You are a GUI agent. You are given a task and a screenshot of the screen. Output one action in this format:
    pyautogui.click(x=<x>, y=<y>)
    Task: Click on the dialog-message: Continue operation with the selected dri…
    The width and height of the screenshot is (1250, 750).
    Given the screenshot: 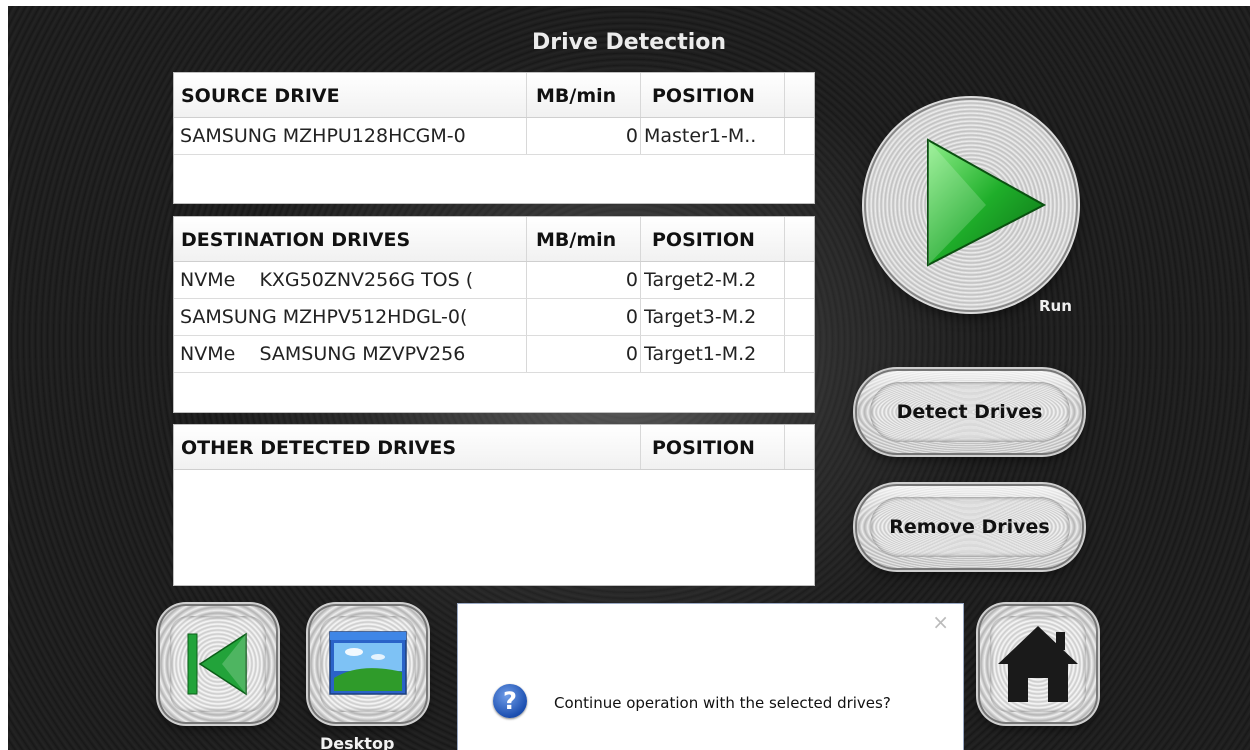 What is the action you would take?
    pyautogui.click(x=722, y=703)
    